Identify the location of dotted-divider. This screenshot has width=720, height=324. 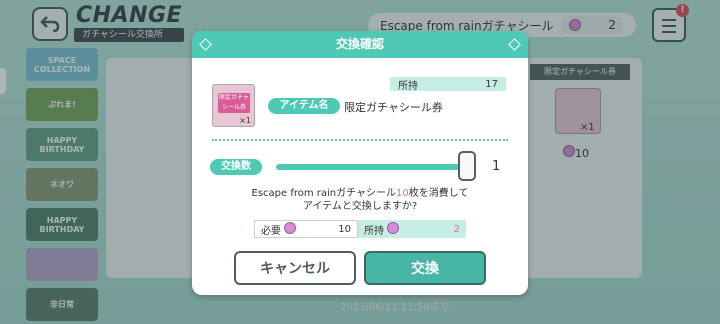
(360, 140).